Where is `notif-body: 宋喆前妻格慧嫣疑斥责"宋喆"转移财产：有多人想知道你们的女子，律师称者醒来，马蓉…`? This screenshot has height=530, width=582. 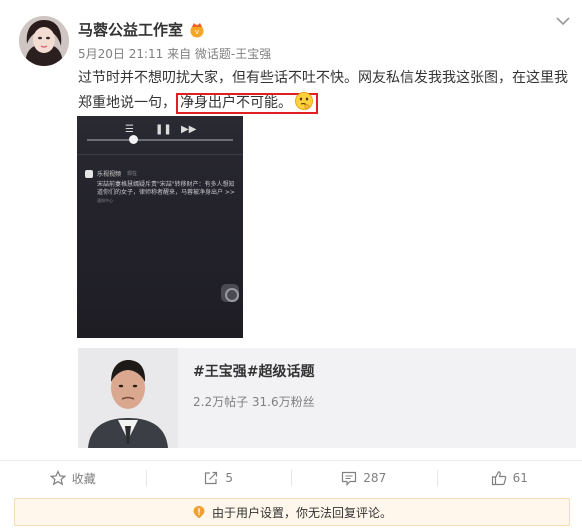
notif-body: 宋喆前妻格慧嫣疑斥责"宋喆"转移财产：有多人想知道你们的女子，律师称者醒来，马蓉… is located at coordinates (166, 188).